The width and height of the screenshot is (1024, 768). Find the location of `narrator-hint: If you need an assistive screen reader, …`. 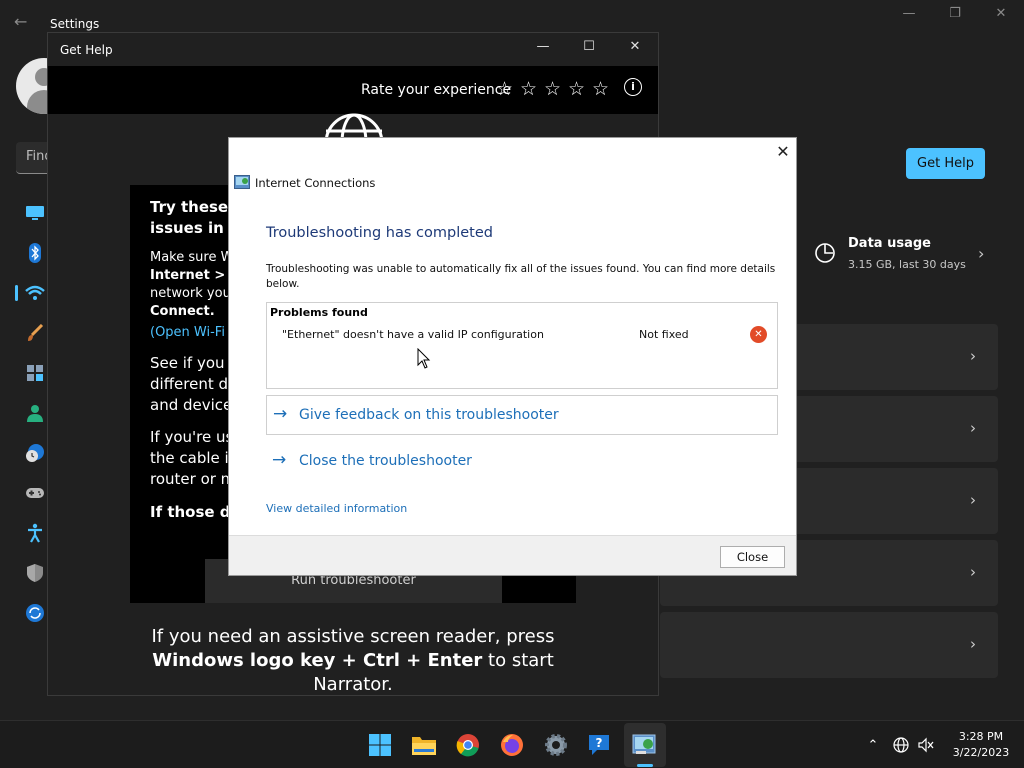

narrator-hint: If you need an assistive screen reader, … is located at coordinates (353, 660).